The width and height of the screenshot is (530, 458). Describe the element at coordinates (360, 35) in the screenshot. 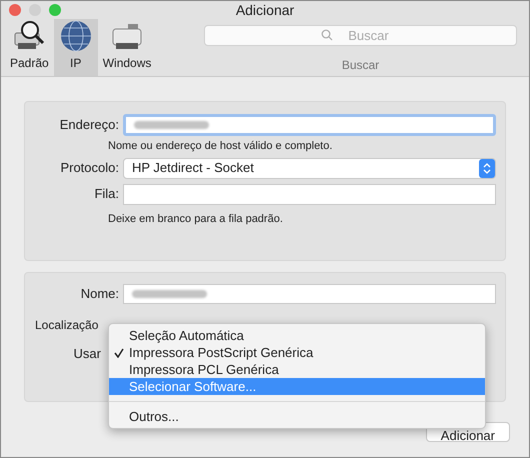

I see `search-field: Buscar` at that location.